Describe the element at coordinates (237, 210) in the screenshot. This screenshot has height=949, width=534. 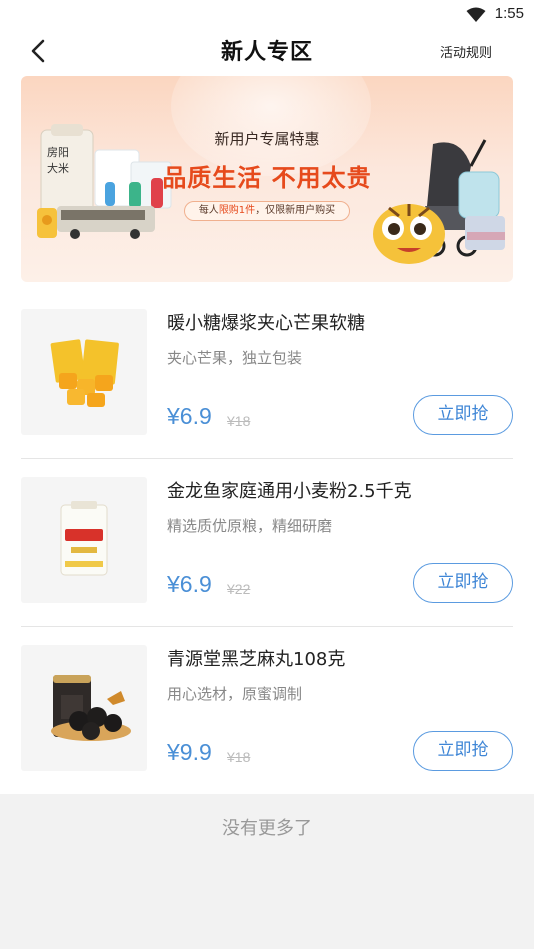
I see `pill-highlight: 限购1件` at that location.